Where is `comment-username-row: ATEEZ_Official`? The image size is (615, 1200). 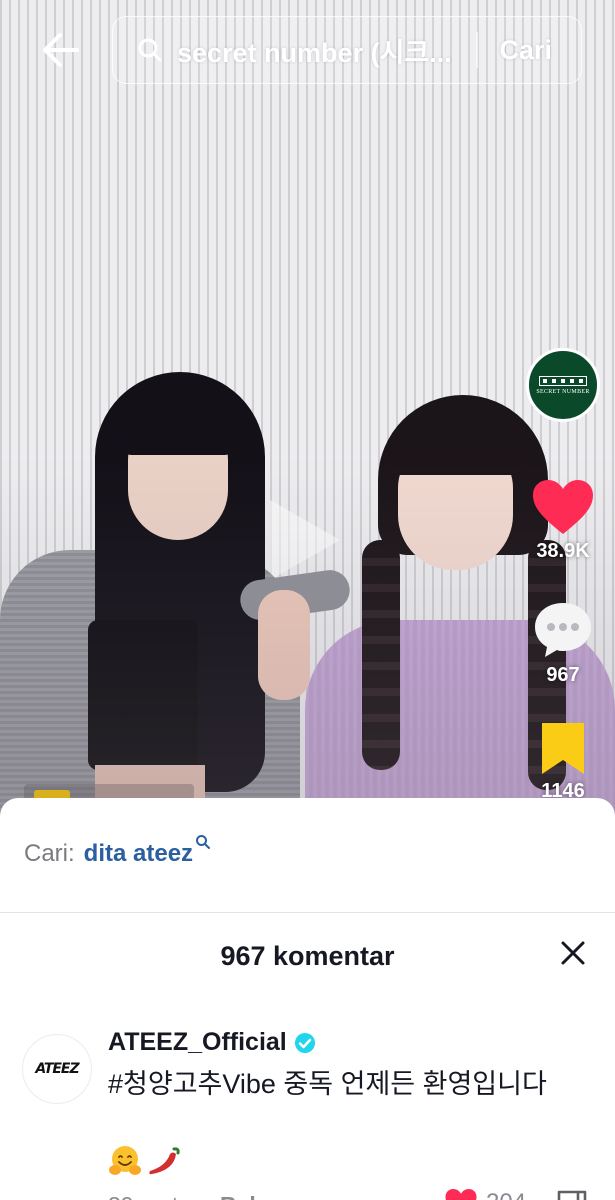
comment-username-row: ATEEZ_Official is located at coordinates (212, 1042).